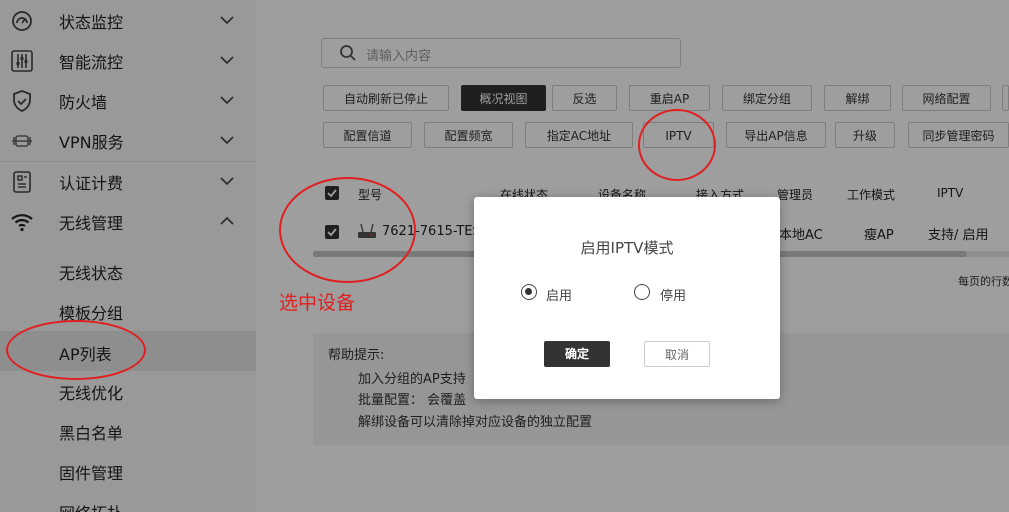 The image size is (1009, 512). Describe the element at coordinates (677, 354) in the screenshot. I see `cancel-button: 取消` at that location.